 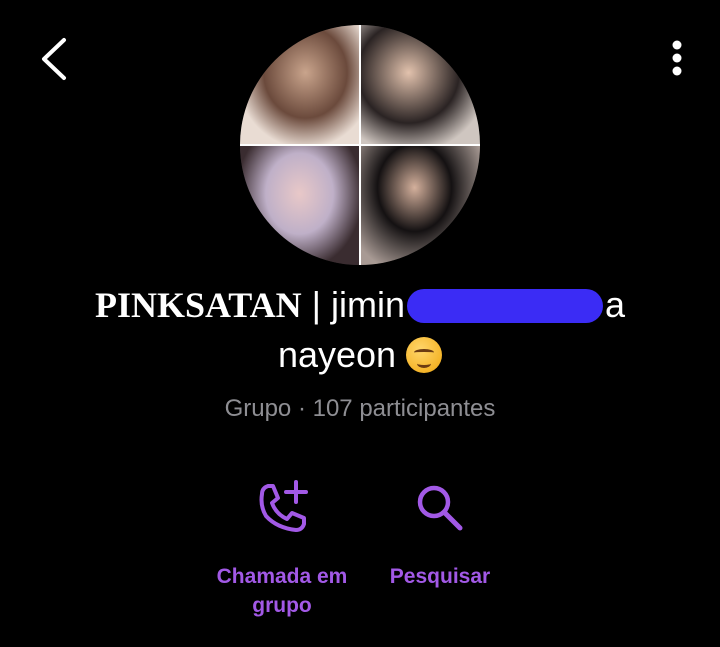 What do you see at coordinates (505, 306) in the screenshot?
I see `redaction-bar` at bounding box center [505, 306].